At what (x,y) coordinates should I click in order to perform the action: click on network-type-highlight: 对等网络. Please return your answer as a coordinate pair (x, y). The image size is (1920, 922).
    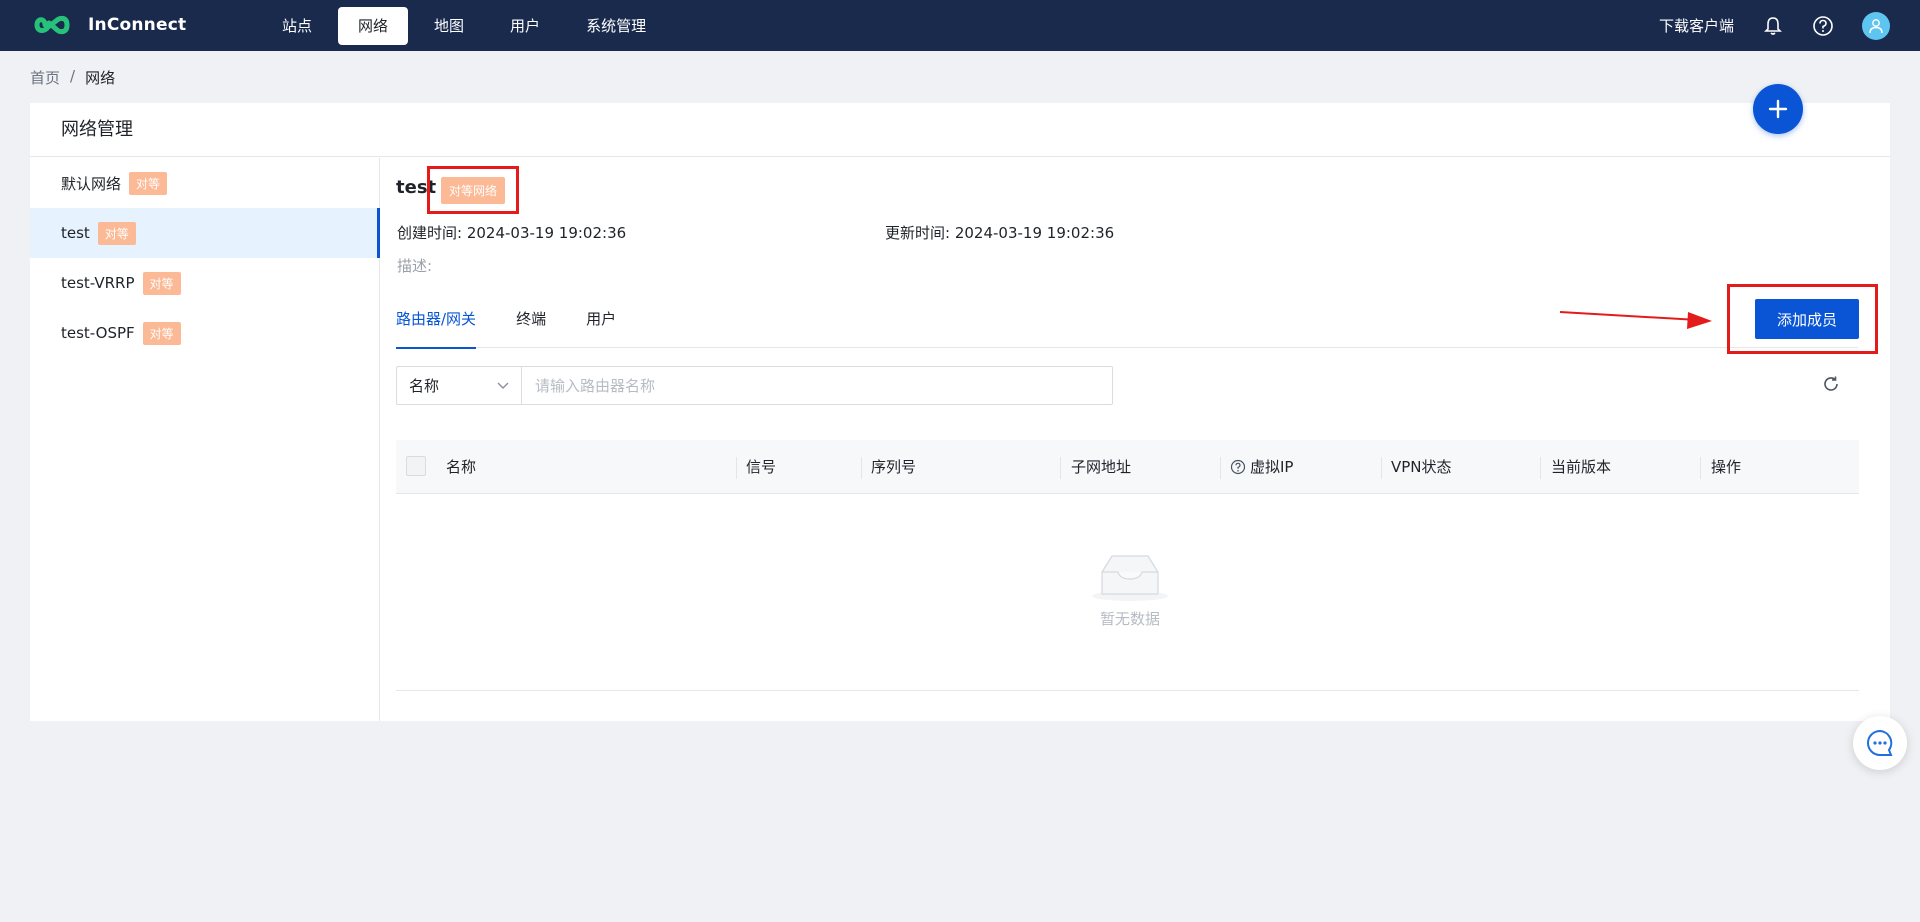
    Looking at the image, I should click on (473, 190).